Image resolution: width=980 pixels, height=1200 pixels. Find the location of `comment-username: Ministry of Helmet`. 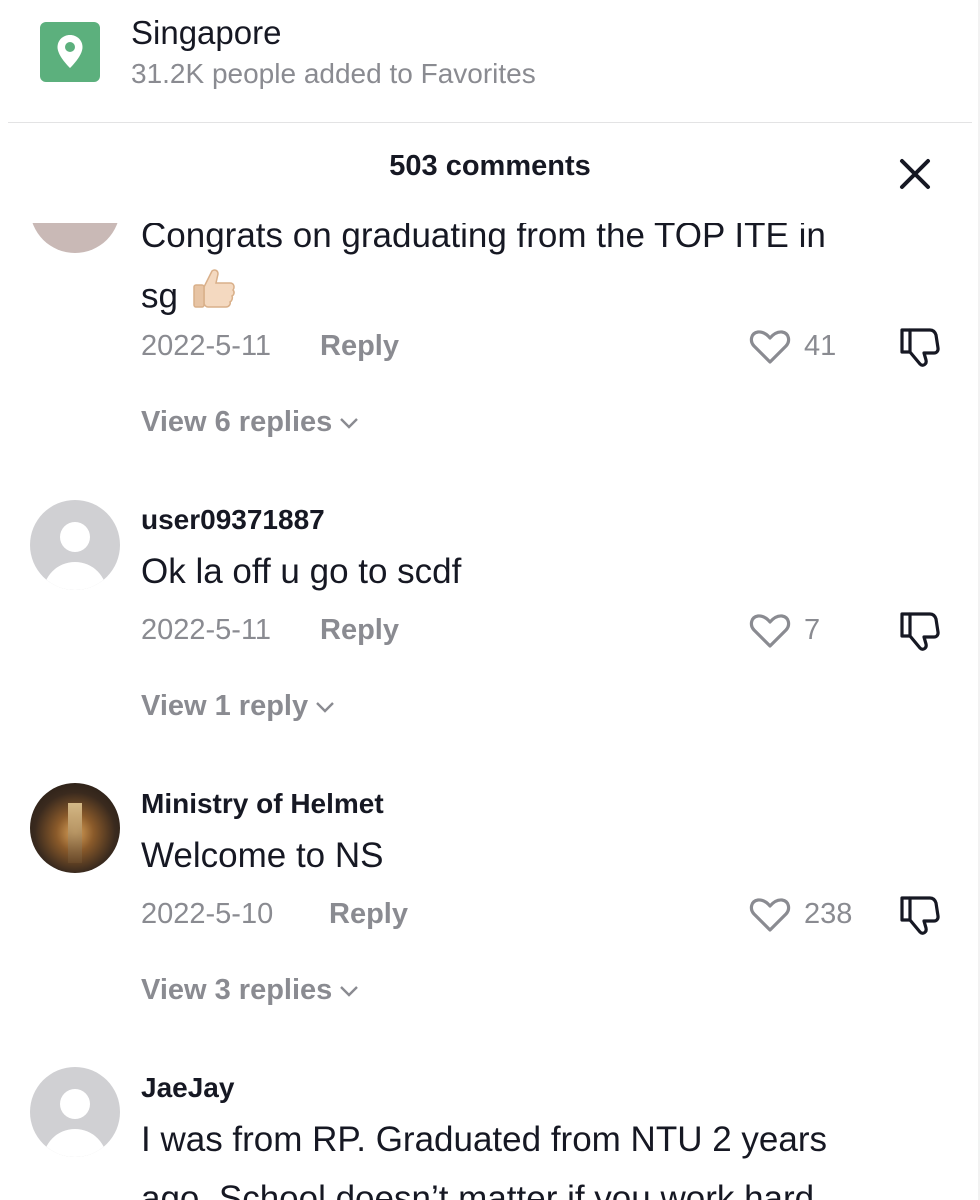

comment-username: Ministry of Helmet is located at coordinates (262, 804).